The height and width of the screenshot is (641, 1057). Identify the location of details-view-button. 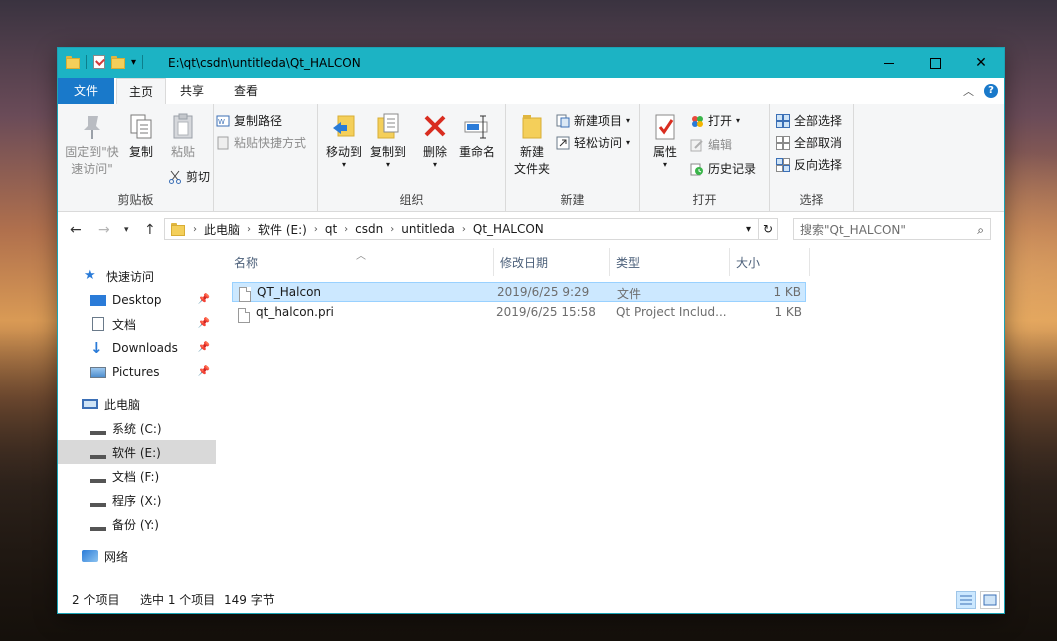
(966, 600).